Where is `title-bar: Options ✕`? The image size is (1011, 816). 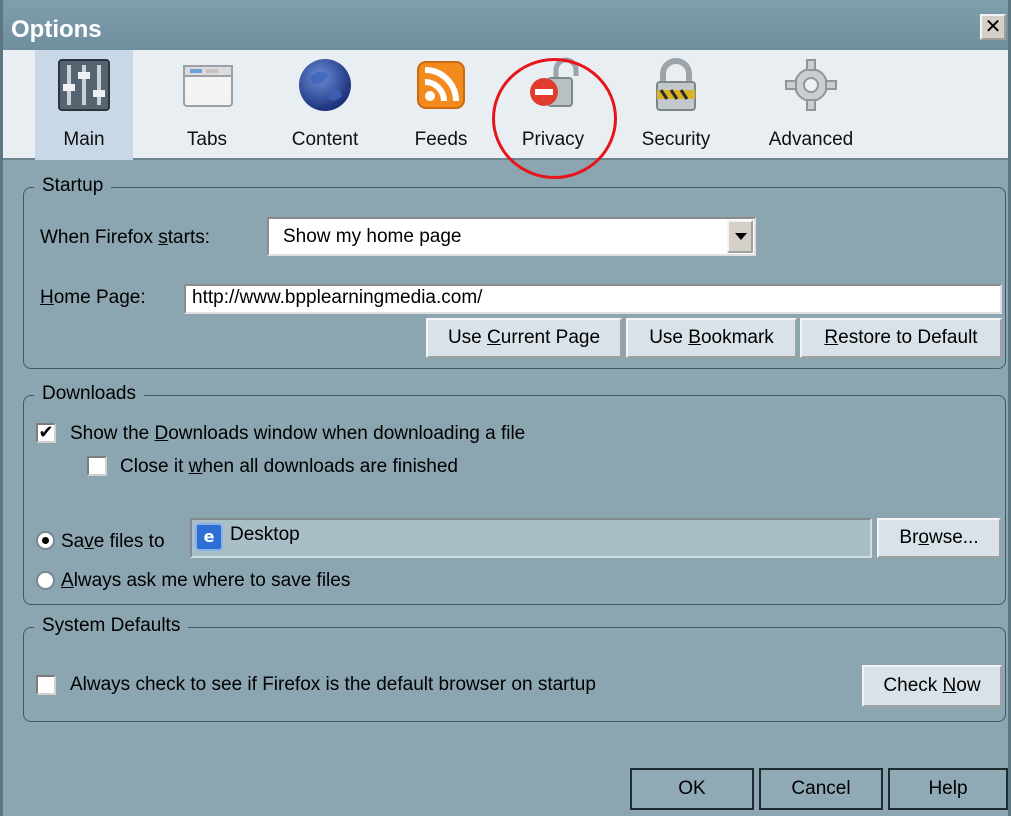
title-bar: Options ✕ is located at coordinates (505, 25).